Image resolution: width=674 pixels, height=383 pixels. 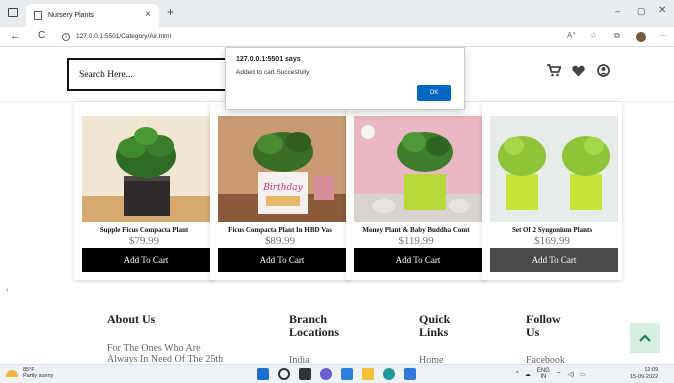 I want to click on volume-icon: ◁), so click(x=570, y=374).